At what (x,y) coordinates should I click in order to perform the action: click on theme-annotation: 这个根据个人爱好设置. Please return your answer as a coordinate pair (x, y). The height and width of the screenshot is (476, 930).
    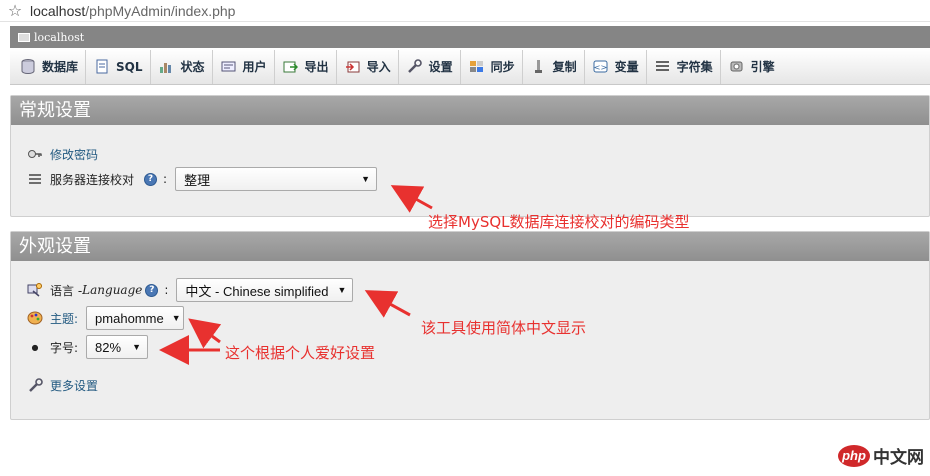
    Looking at the image, I should click on (300, 353).